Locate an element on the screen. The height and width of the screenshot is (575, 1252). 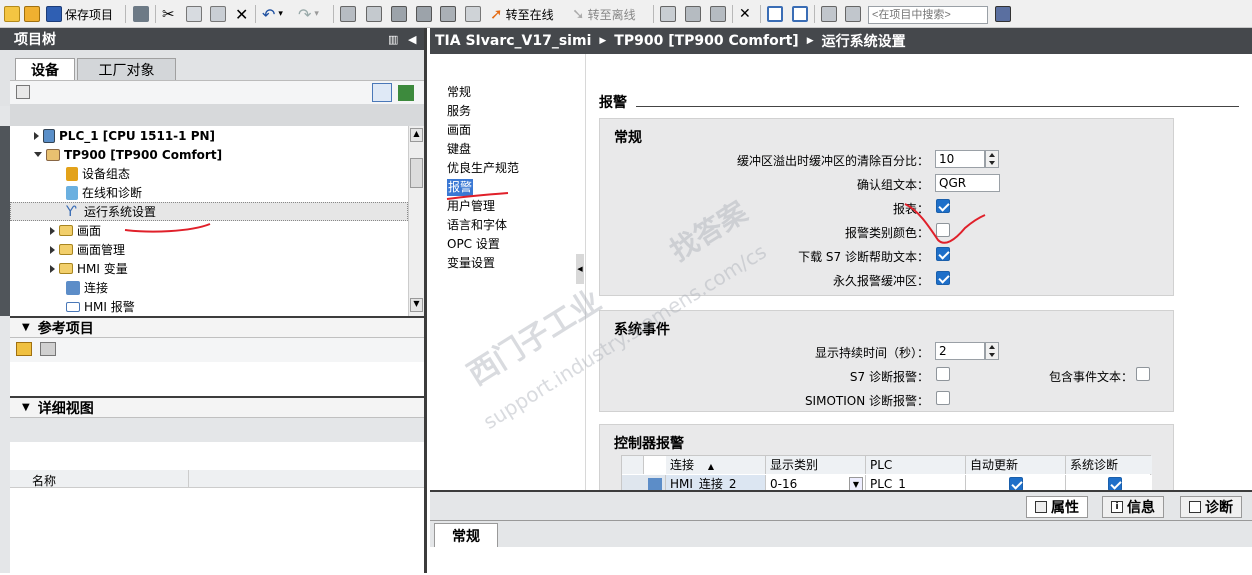
display-duration-spinner is located at coordinates (992, 351).